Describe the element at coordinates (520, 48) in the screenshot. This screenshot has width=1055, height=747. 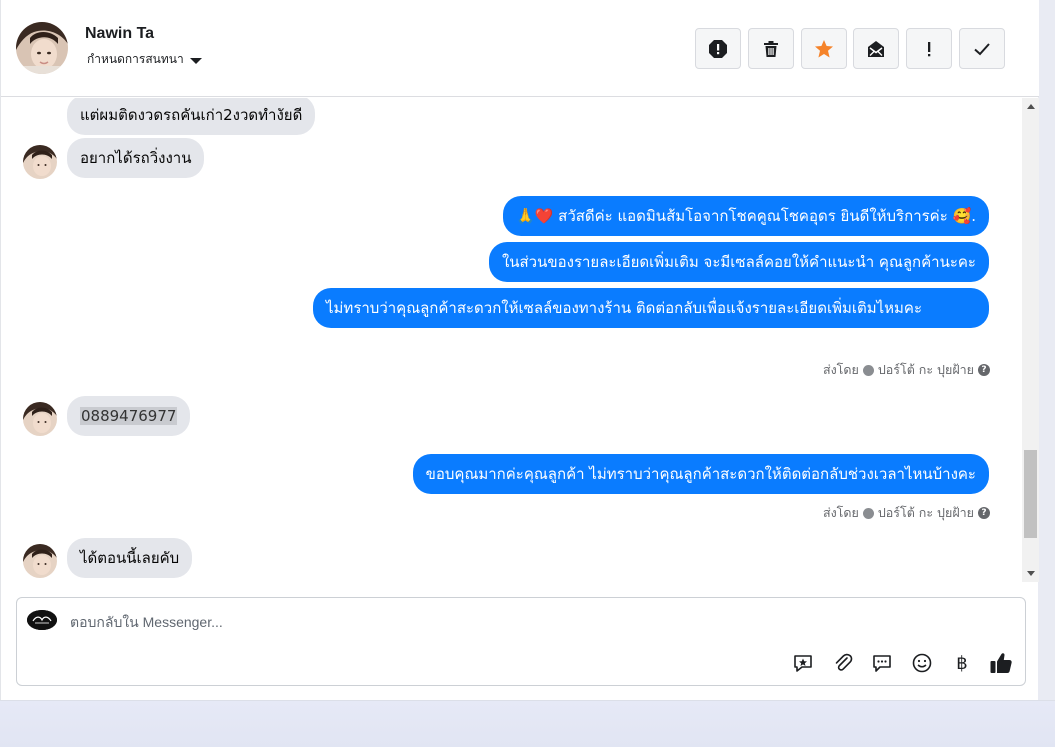
I see `conversation-header: Nawin Ta กำหนดการสนทนา` at that location.